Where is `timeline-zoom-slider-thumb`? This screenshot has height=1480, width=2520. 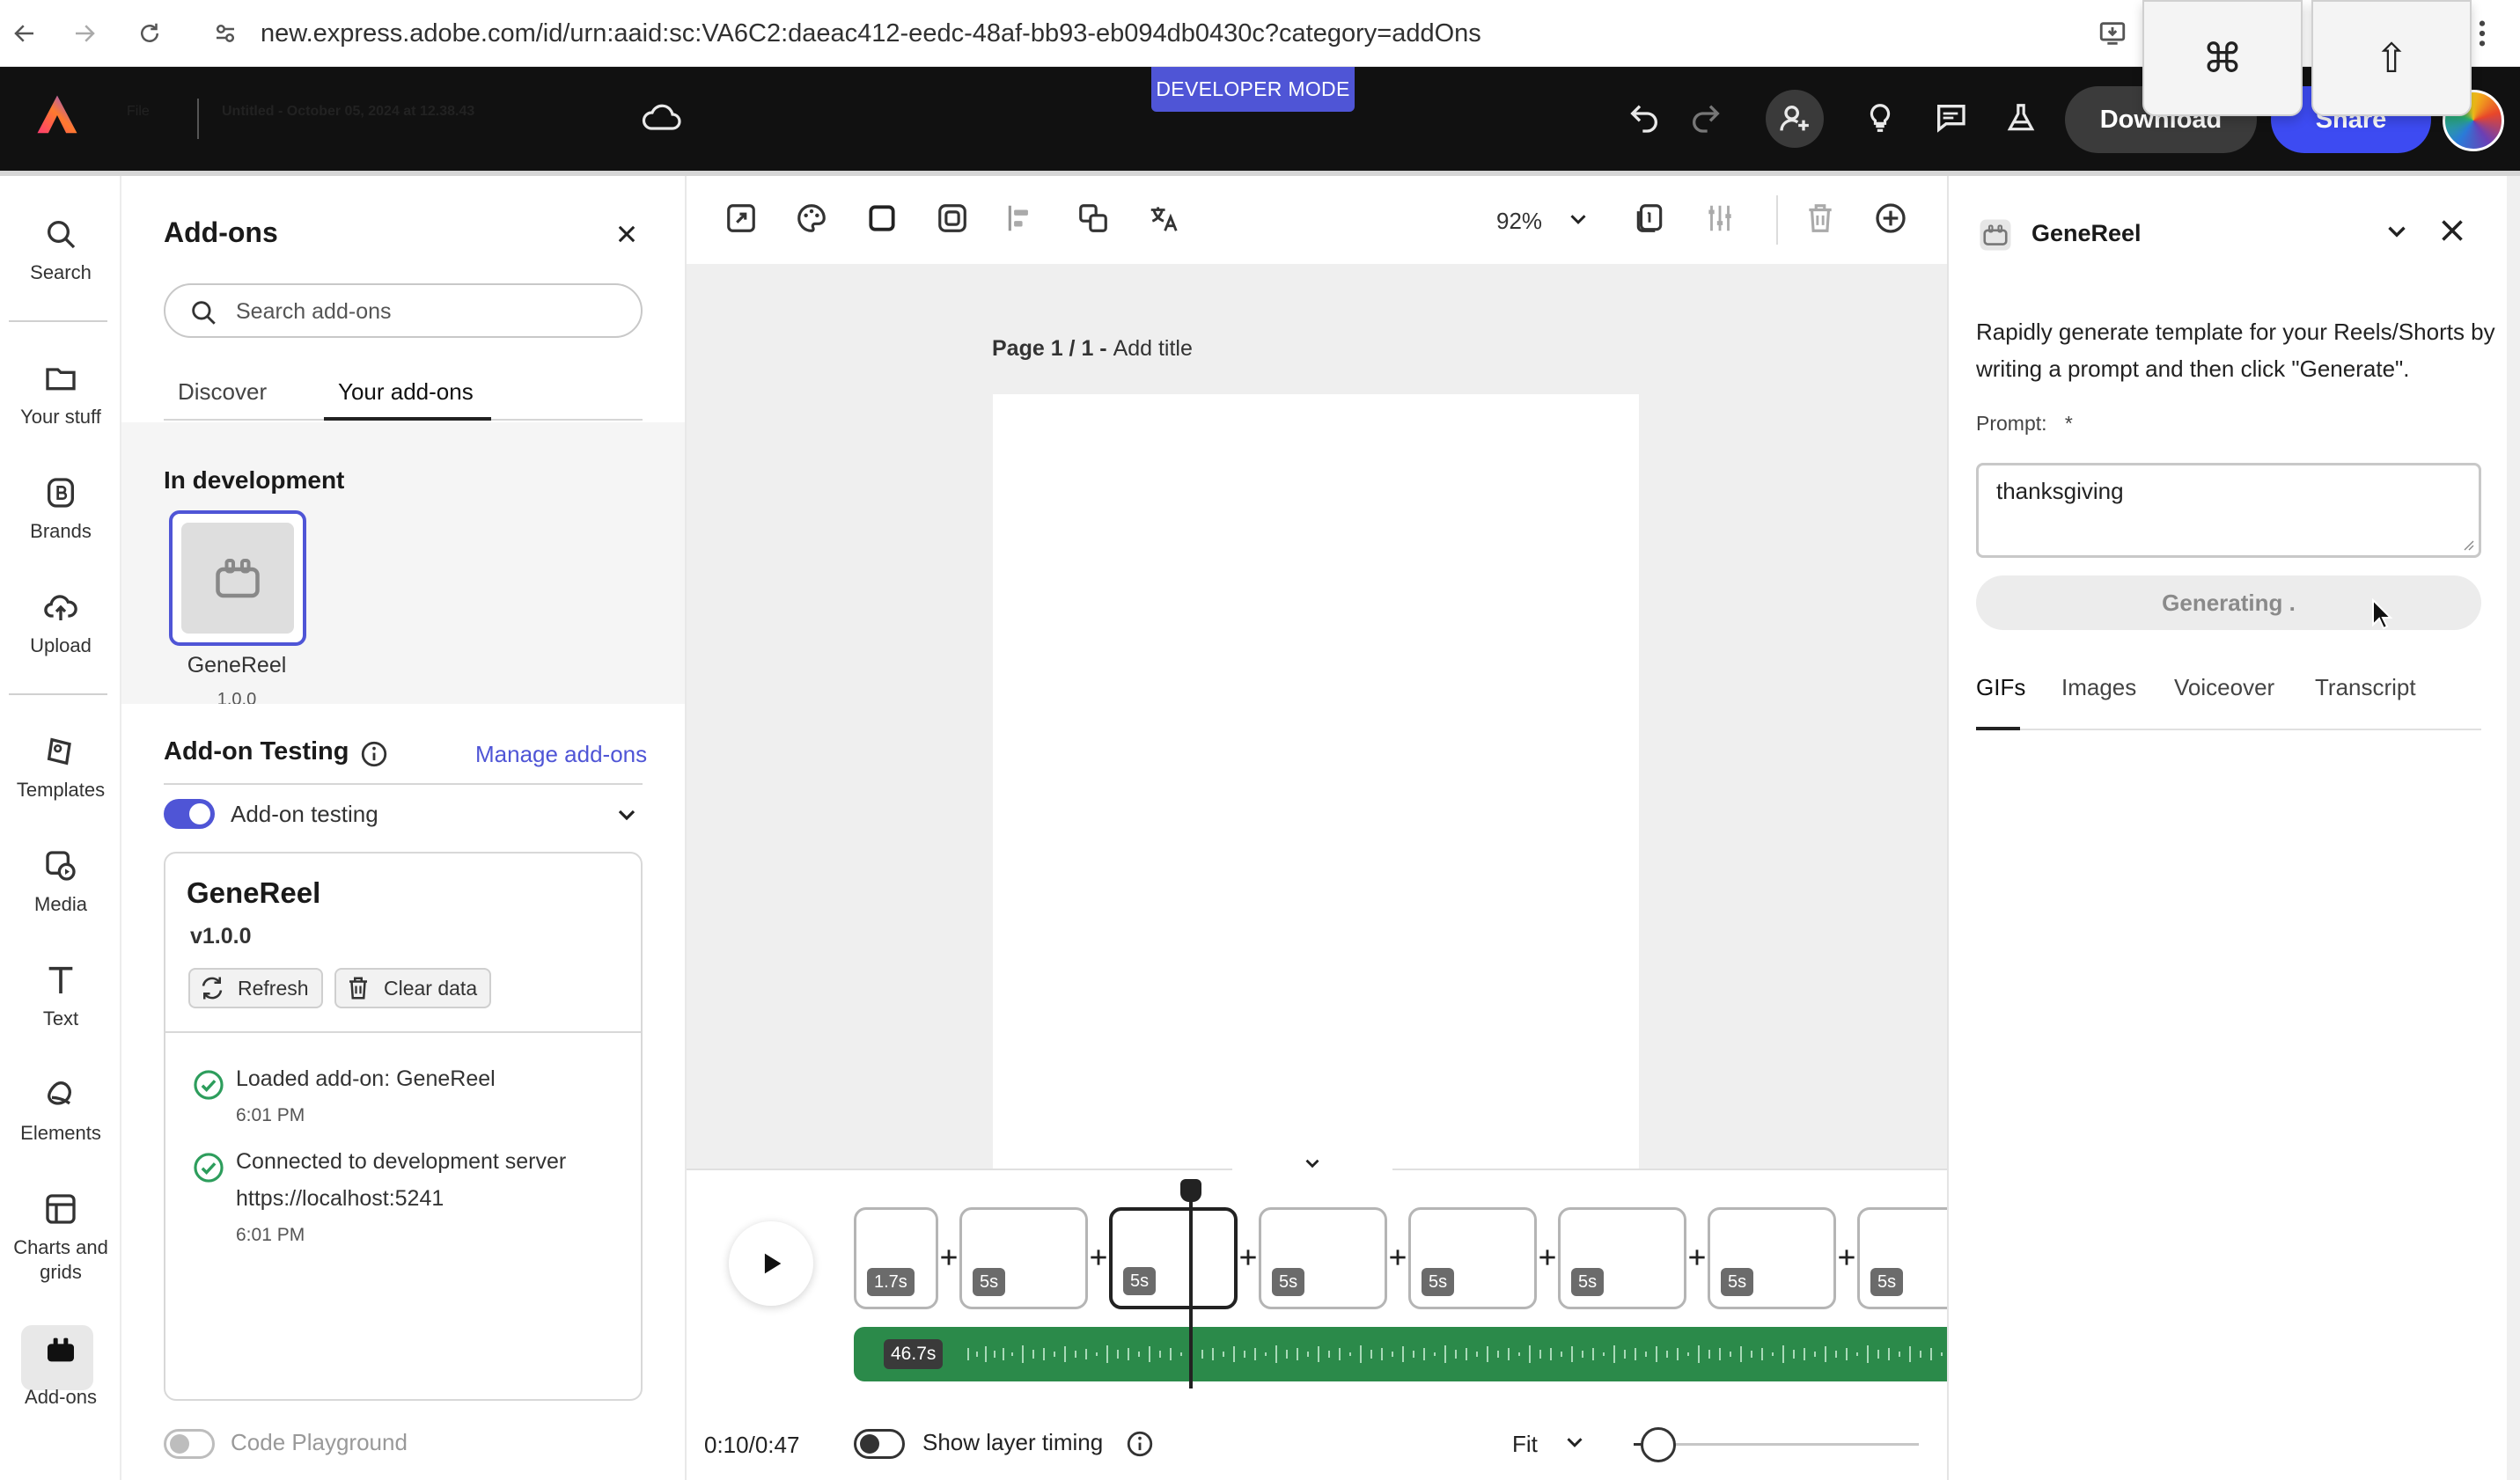
timeline-zoom-slider-thumb is located at coordinates (1658, 1444).